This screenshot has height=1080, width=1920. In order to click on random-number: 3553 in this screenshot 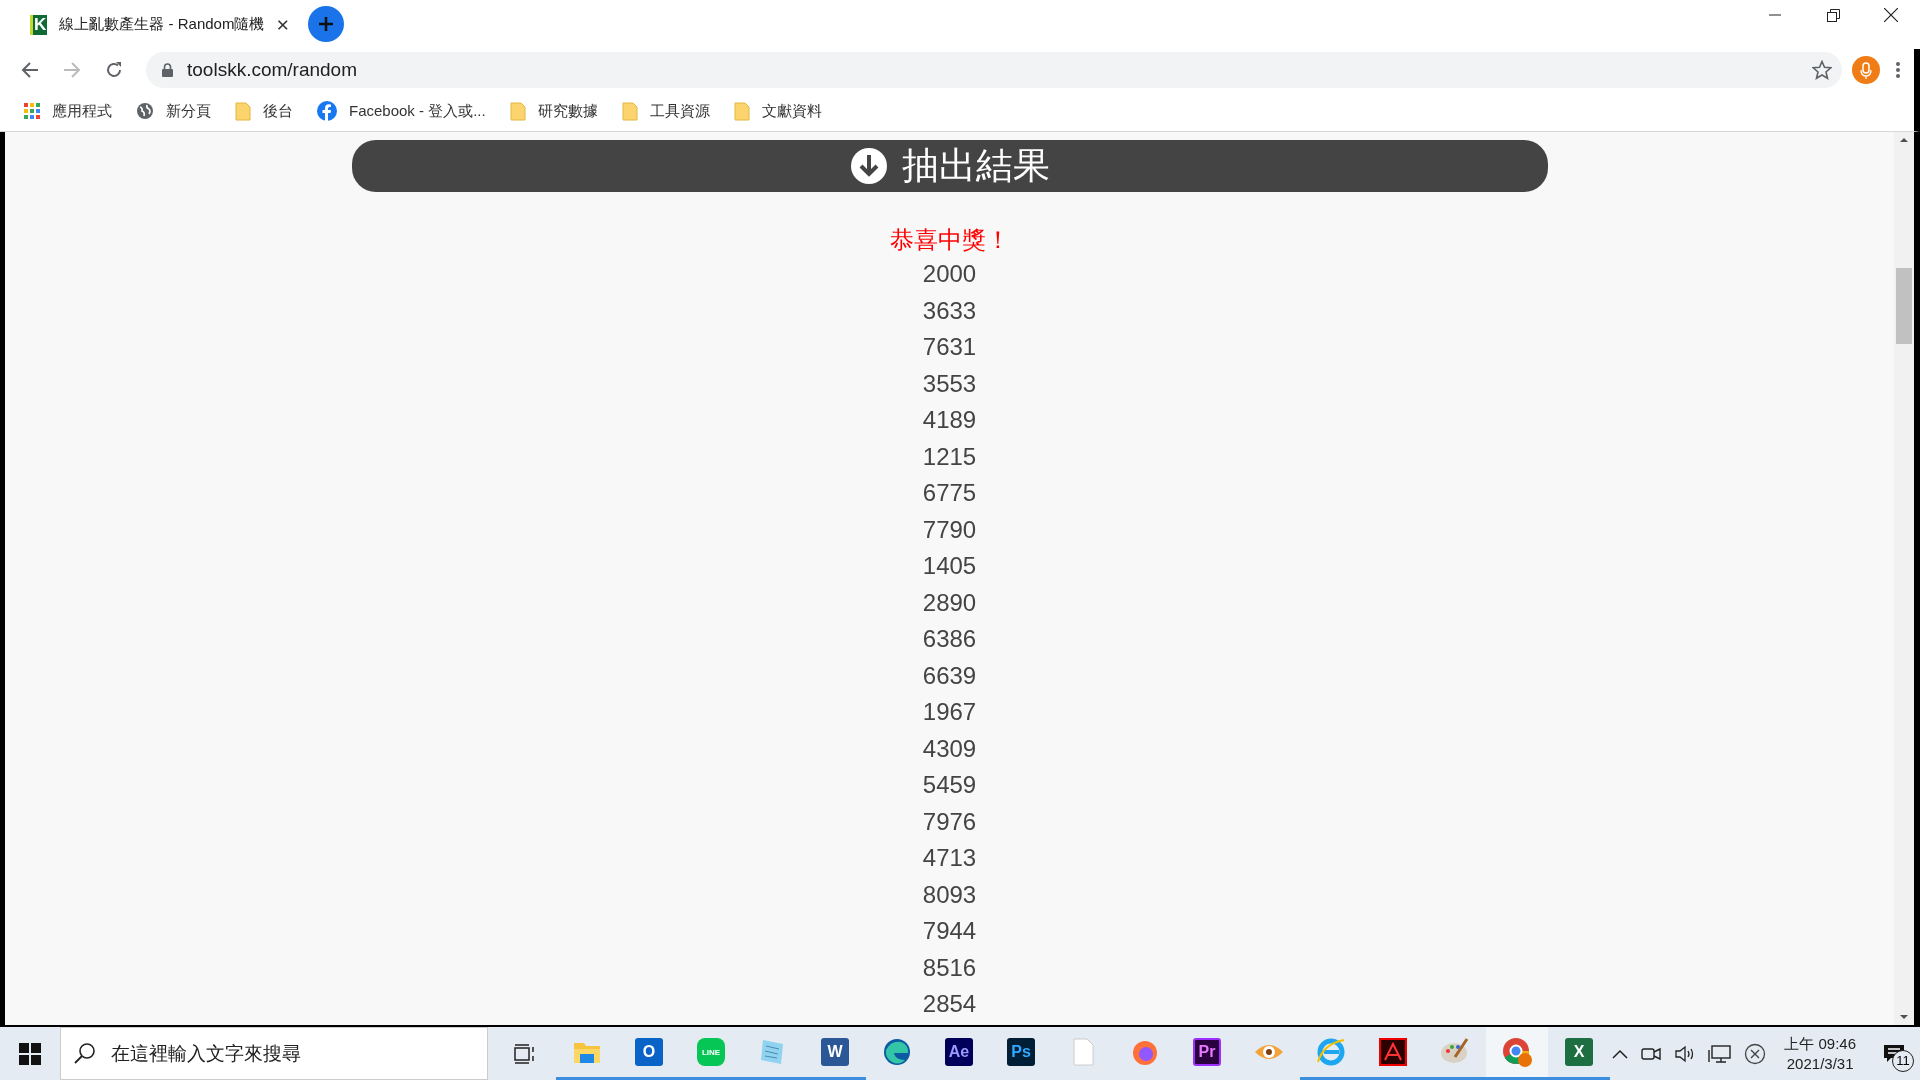, I will do `click(949, 383)`.